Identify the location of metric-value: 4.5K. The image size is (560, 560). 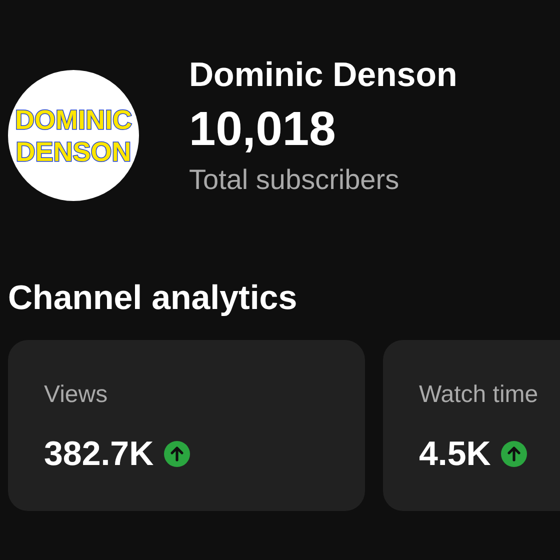
(455, 454).